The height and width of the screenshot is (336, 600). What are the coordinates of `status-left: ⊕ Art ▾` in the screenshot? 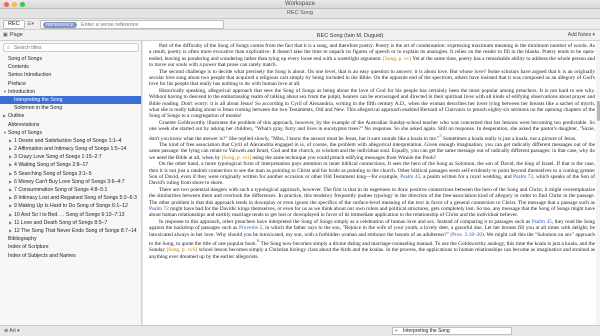 It's located at (12, 331).